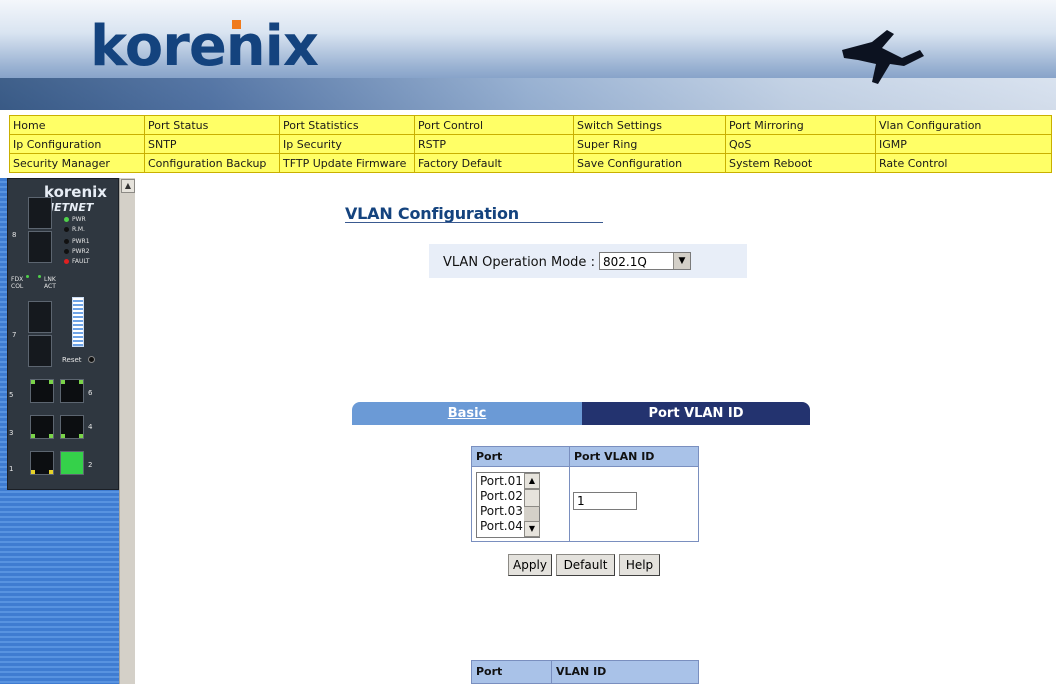  Describe the element at coordinates (79, 219) in the screenshot. I see `led-label-pwr: PWR` at that location.